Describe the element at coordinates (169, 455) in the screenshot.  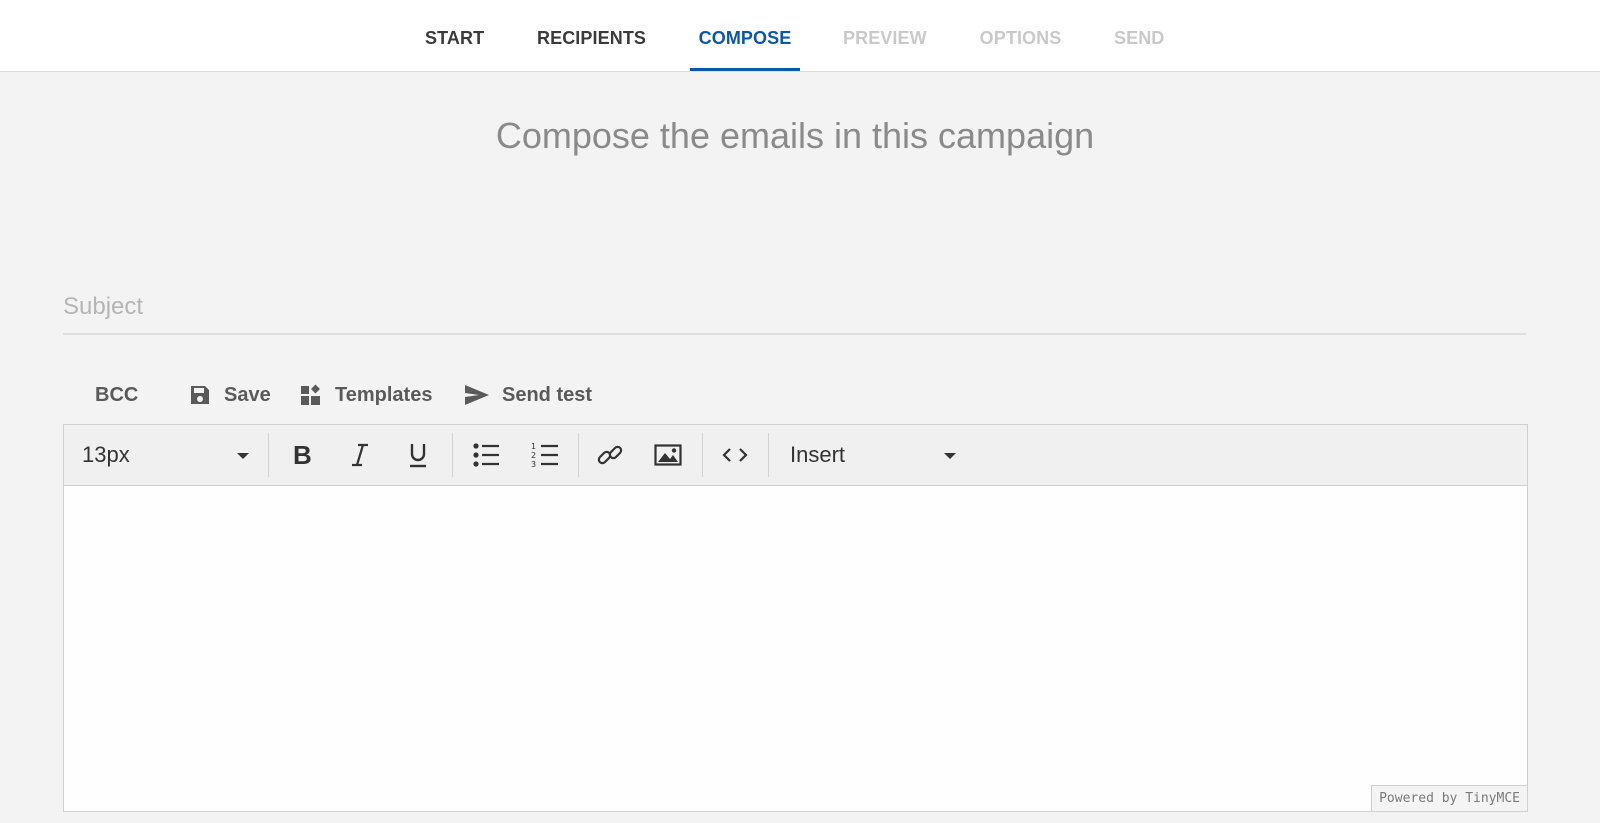
I see `font-size-select: 13px` at that location.